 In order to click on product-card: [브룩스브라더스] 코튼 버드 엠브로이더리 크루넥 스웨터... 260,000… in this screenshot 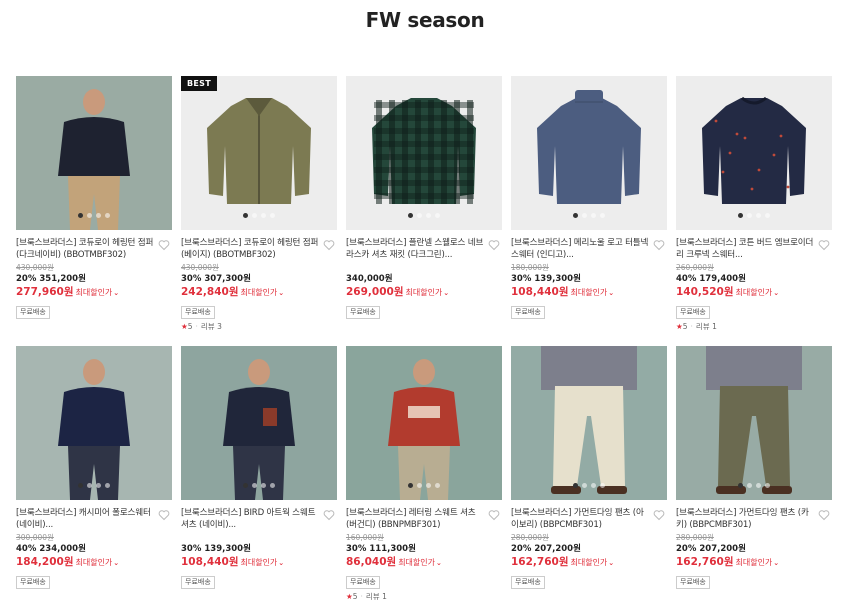, I will do `click(754, 204)`.